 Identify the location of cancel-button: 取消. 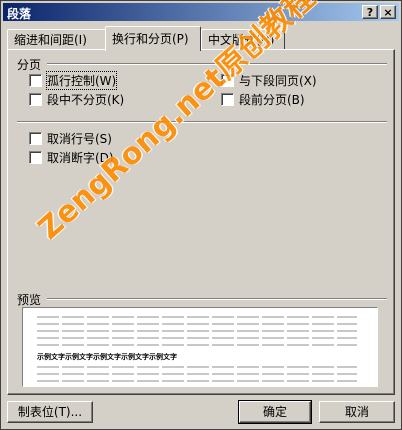
(357, 412).